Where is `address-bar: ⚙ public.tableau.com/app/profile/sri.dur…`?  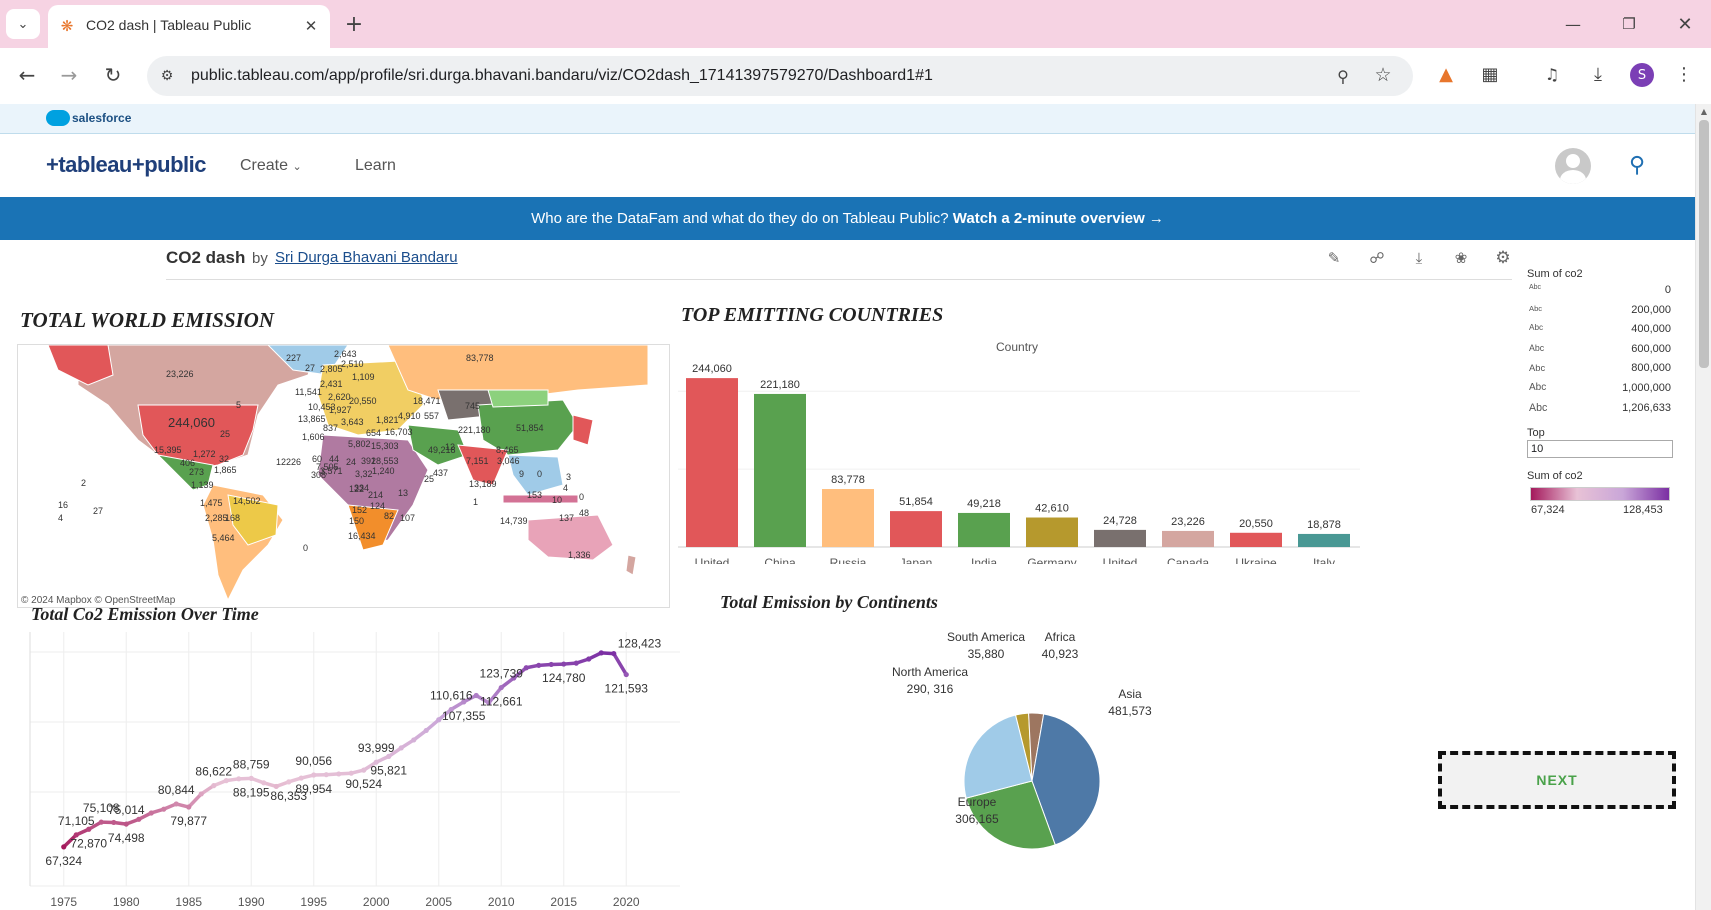 address-bar: ⚙ public.tableau.com/app/profile/sri.dur… is located at coordinates (780, 76).